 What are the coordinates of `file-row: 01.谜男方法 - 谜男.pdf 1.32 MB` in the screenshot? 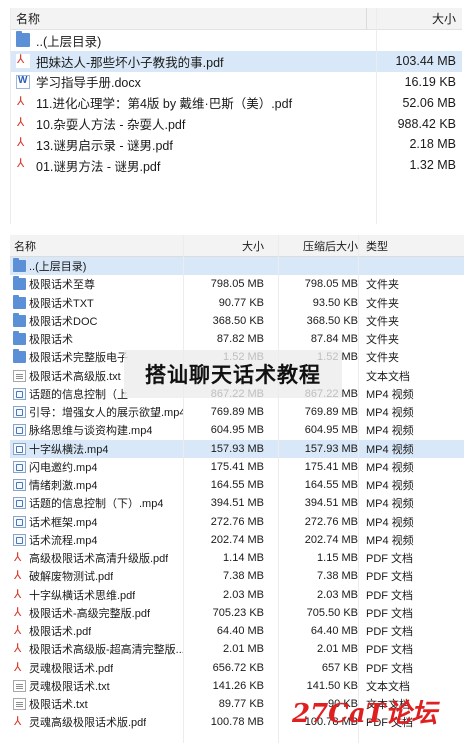 It's located at (236, 165).